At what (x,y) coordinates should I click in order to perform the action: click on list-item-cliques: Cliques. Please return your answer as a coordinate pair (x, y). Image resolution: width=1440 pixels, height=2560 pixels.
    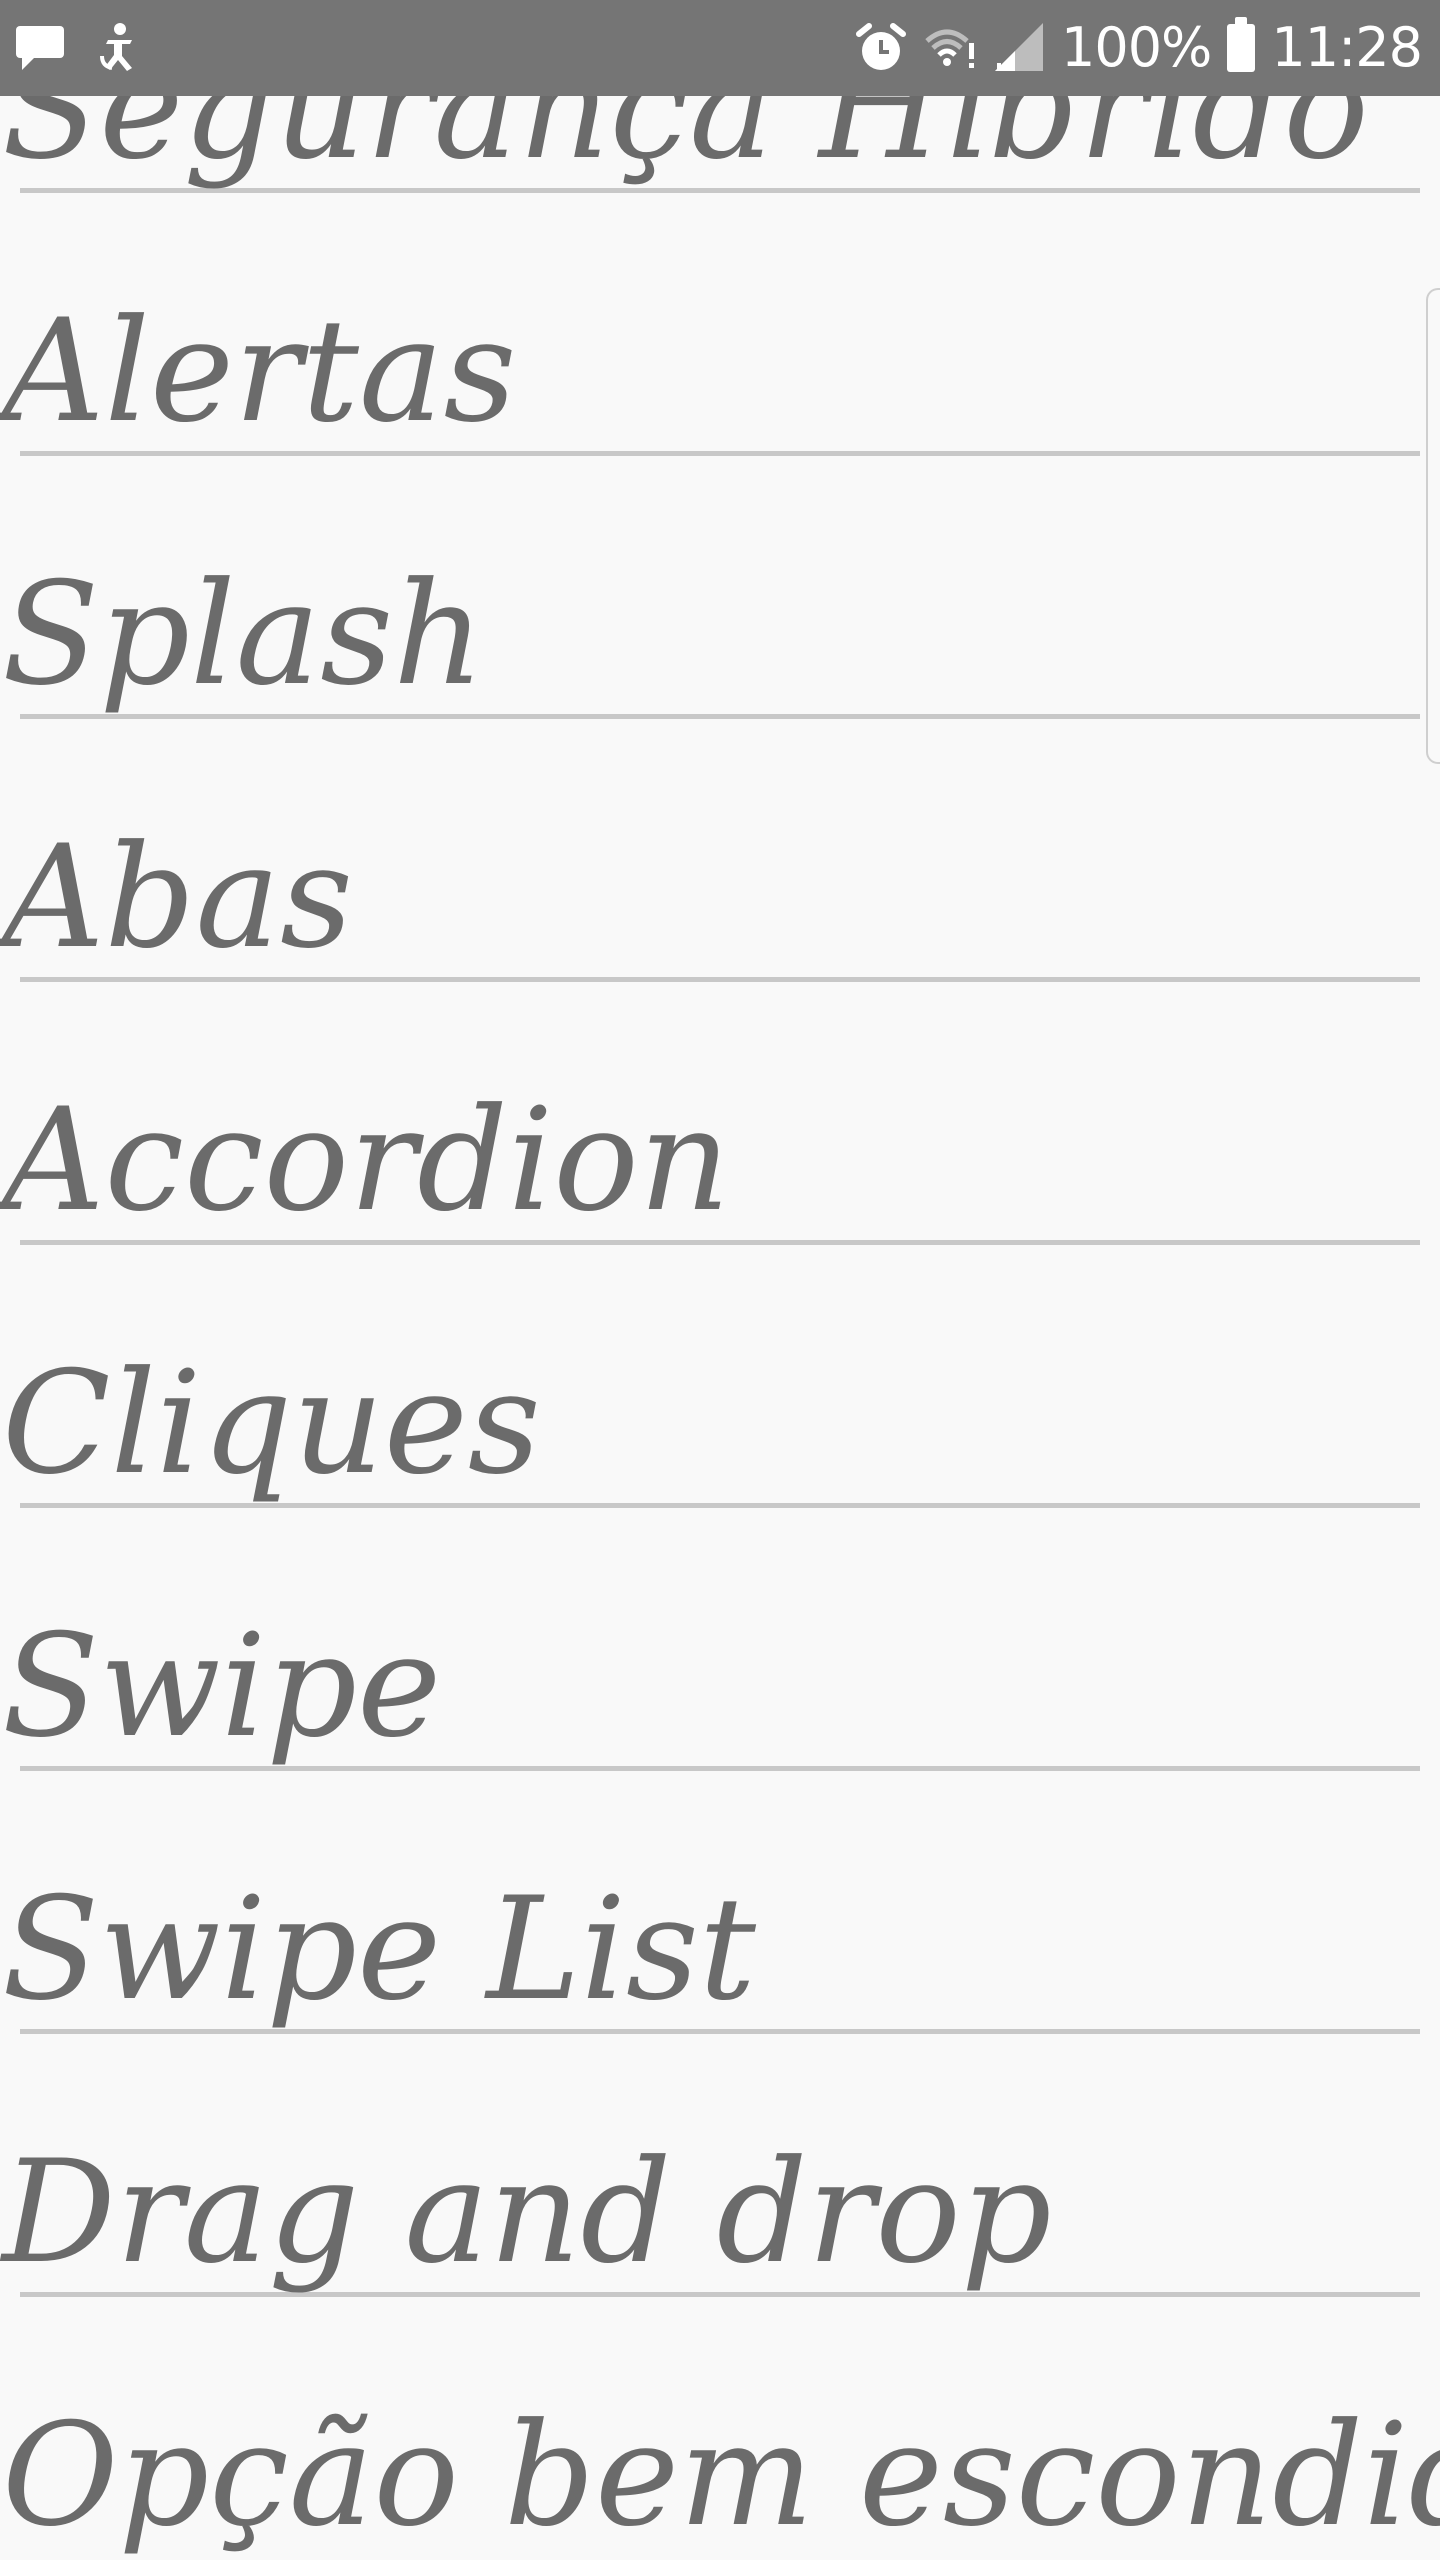
    Looking at the image, I should click on (720, 1374).